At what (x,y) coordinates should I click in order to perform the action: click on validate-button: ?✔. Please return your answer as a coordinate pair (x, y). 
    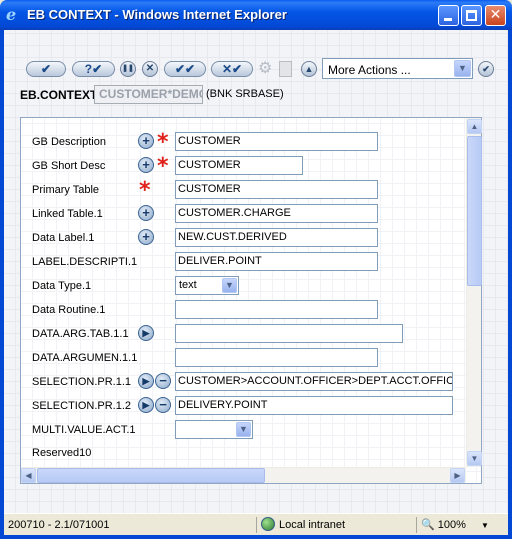
    Looking at the image, I should click on (93, 69).